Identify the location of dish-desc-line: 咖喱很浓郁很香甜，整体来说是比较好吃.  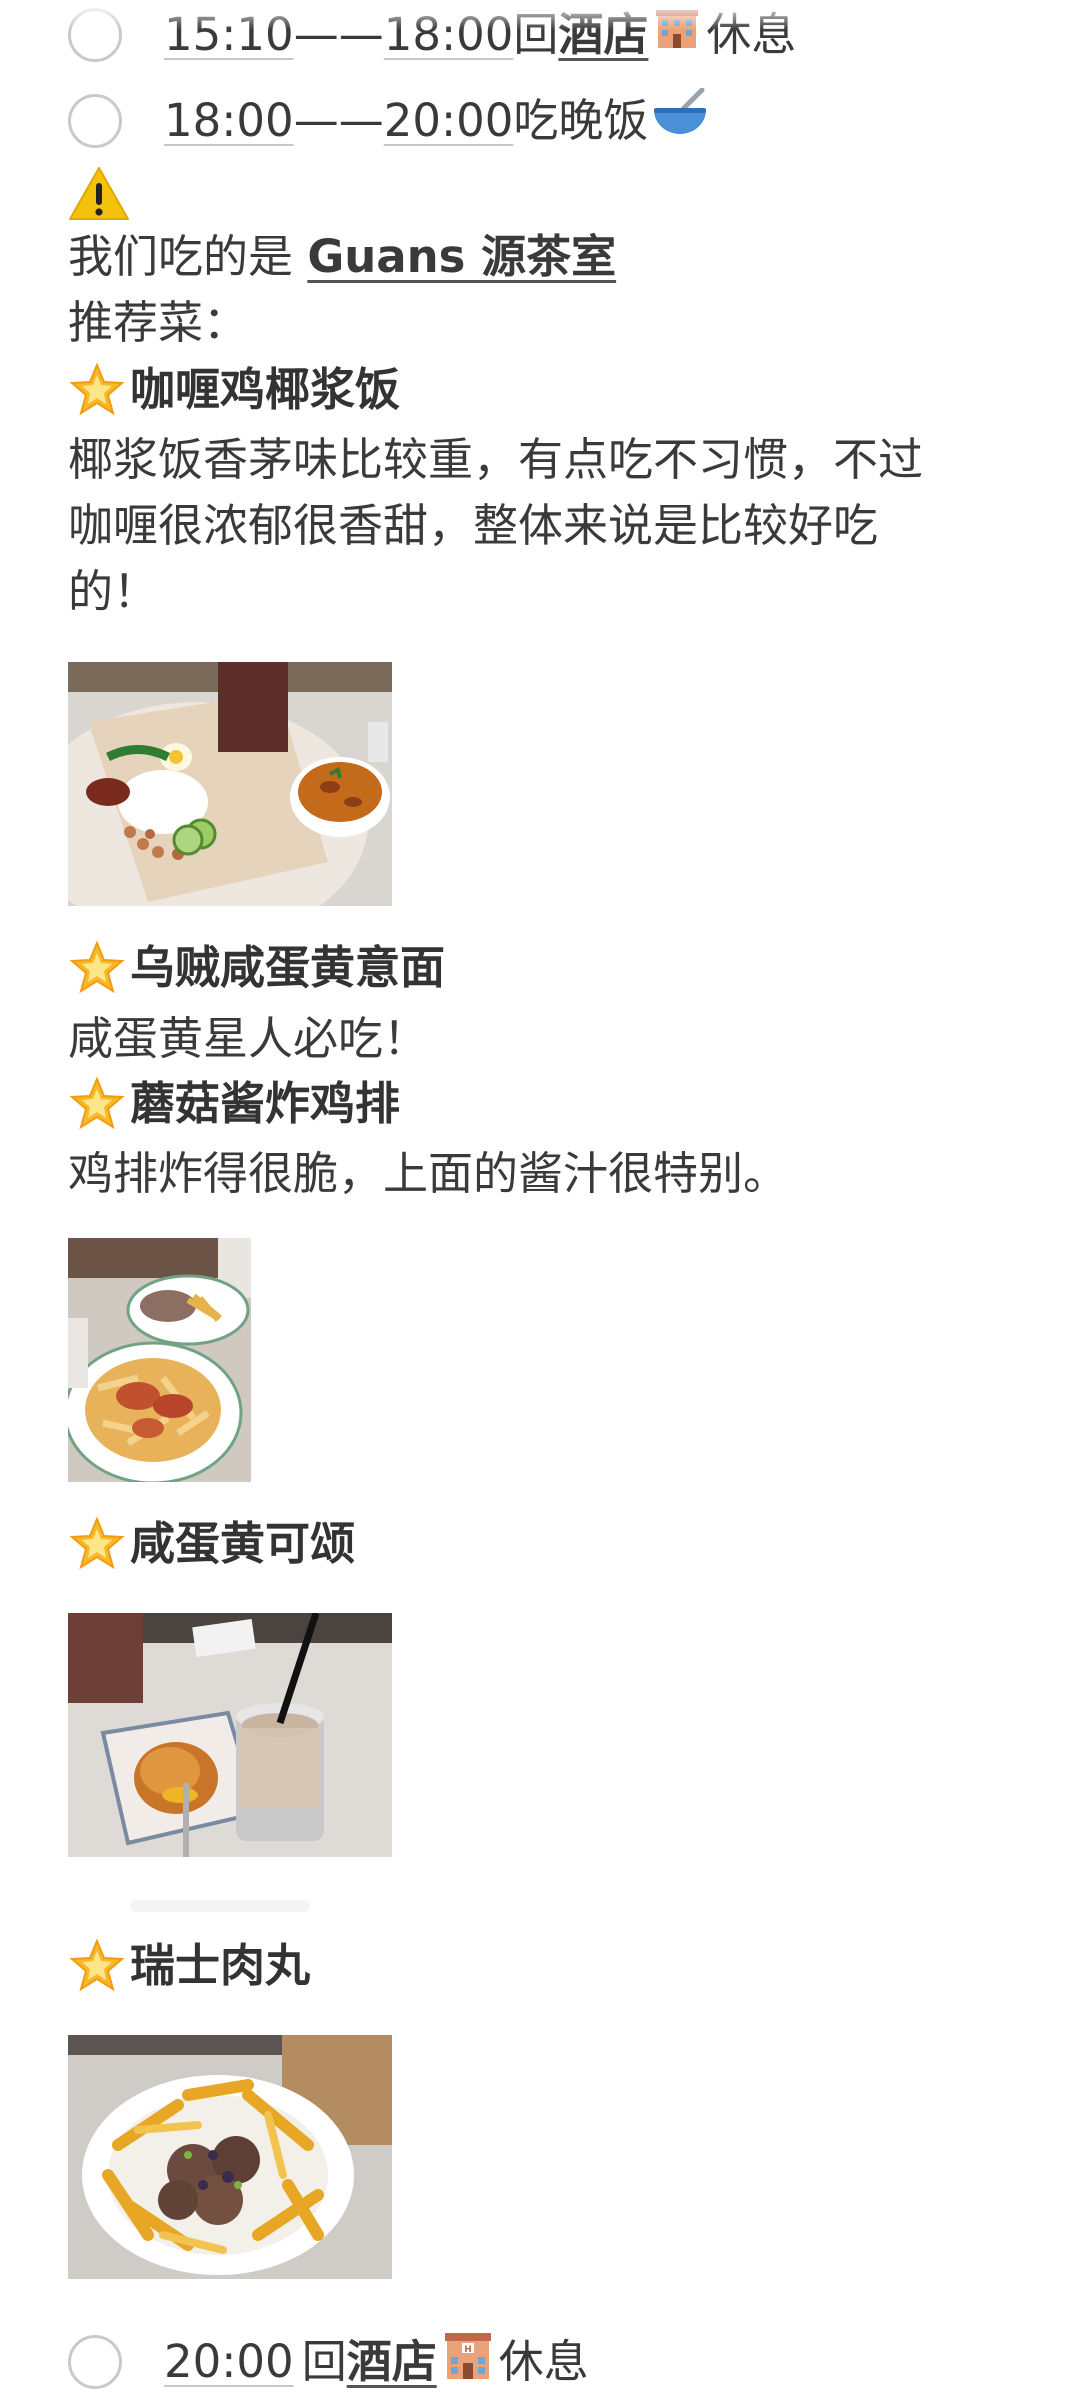
(473, 525).